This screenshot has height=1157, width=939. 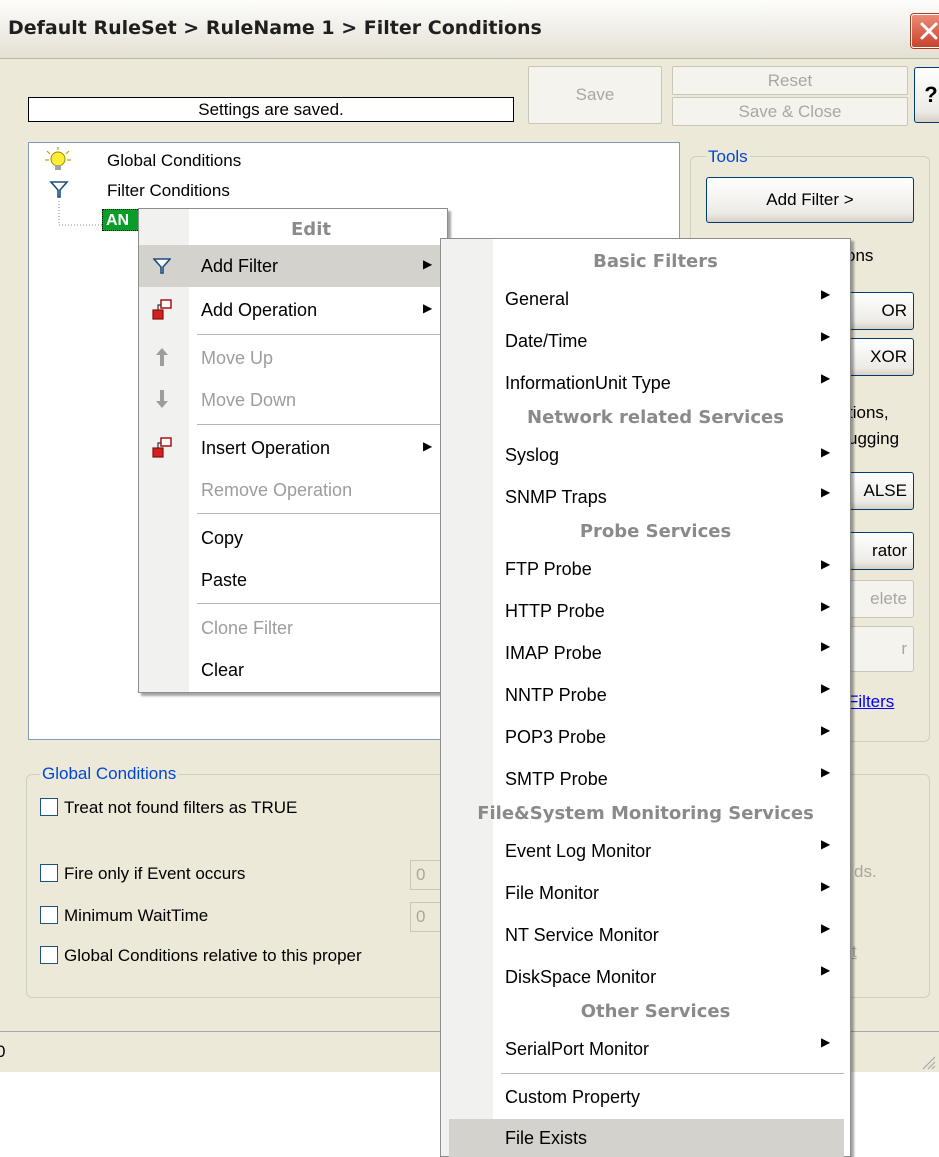 I want to click on tools-group-title: Tools, so click(x=728, y=157).